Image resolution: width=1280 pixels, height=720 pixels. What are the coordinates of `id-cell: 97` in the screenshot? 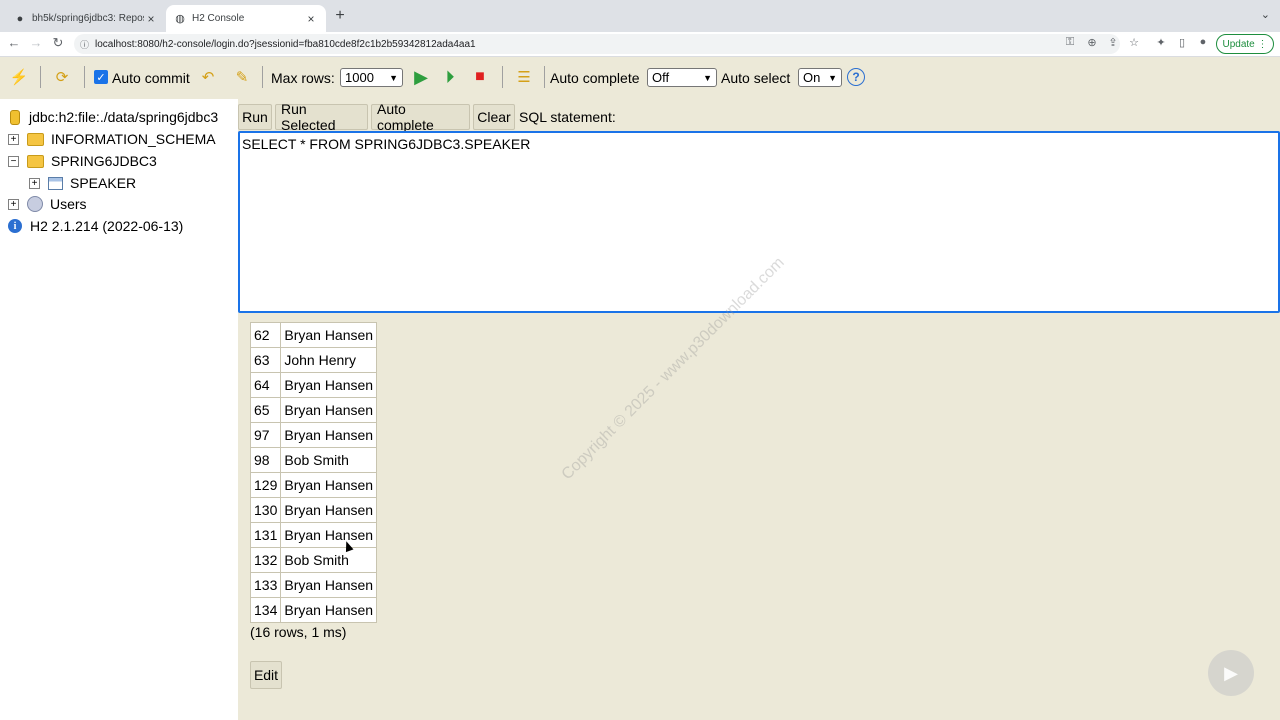 It's located at (265, 435).